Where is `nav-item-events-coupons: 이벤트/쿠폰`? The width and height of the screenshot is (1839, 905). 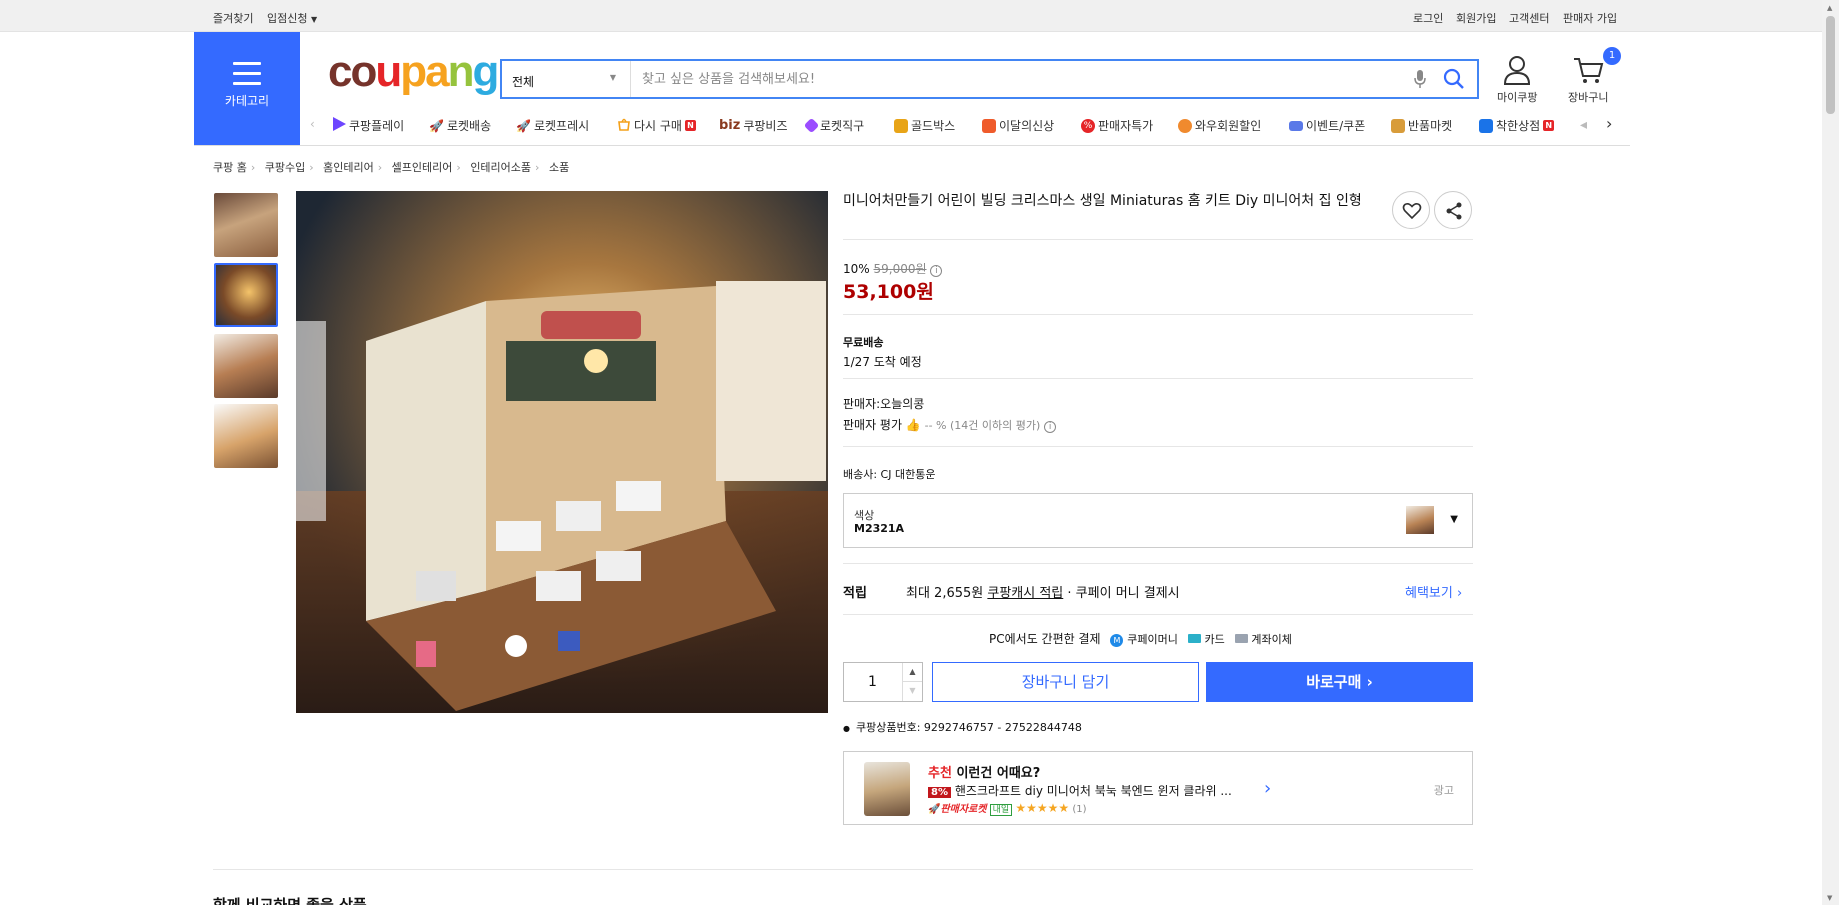
nav-item-events-coupons: 이벤트/쿠폰 is located at coordinates (1327, 125).